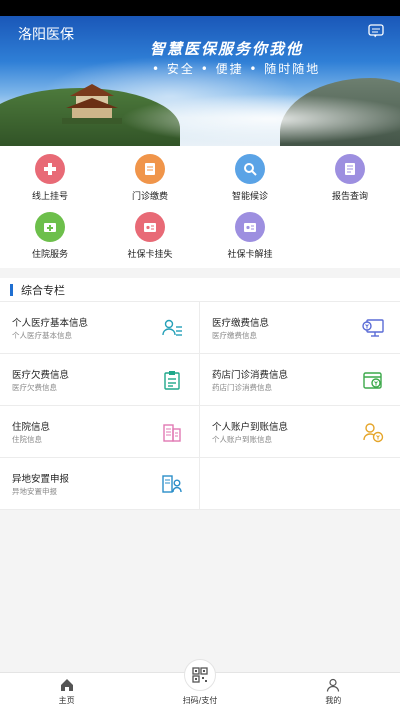  I want to click on section-header: 综合专栏, so click(200, 290).